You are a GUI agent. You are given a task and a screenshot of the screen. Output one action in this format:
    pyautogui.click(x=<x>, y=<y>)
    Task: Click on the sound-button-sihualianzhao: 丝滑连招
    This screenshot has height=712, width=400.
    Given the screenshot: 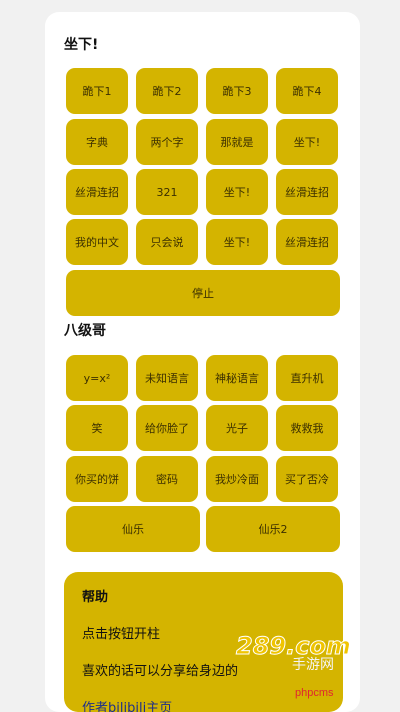 What is the action you would take?
    pyautogui.click(x=97, y=192)
    